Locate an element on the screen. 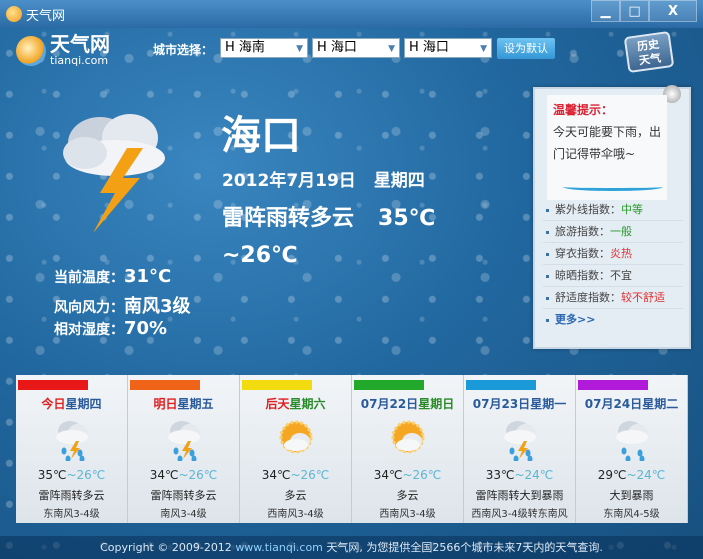  city-select: H 海口 ▼ is located at coordinates (356, 48).